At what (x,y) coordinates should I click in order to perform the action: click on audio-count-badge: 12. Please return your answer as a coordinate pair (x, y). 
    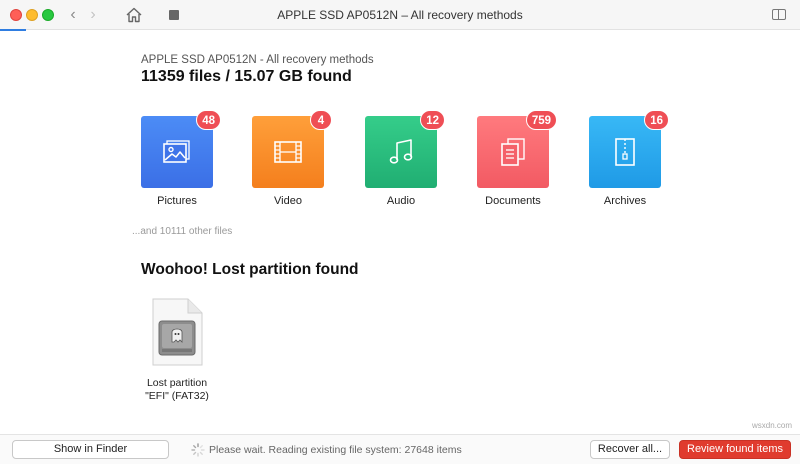
    Looking at the image, I should click on (432, 120).